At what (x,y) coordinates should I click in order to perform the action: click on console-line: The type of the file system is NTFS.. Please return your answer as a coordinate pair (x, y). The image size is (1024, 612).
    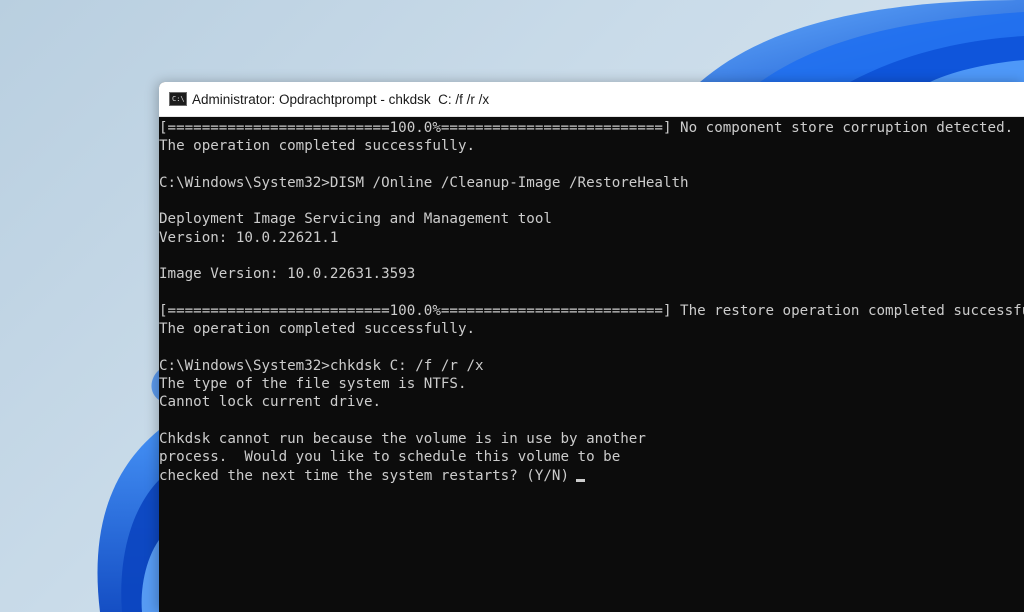
    Looking at the image, I should click on (313, 384).